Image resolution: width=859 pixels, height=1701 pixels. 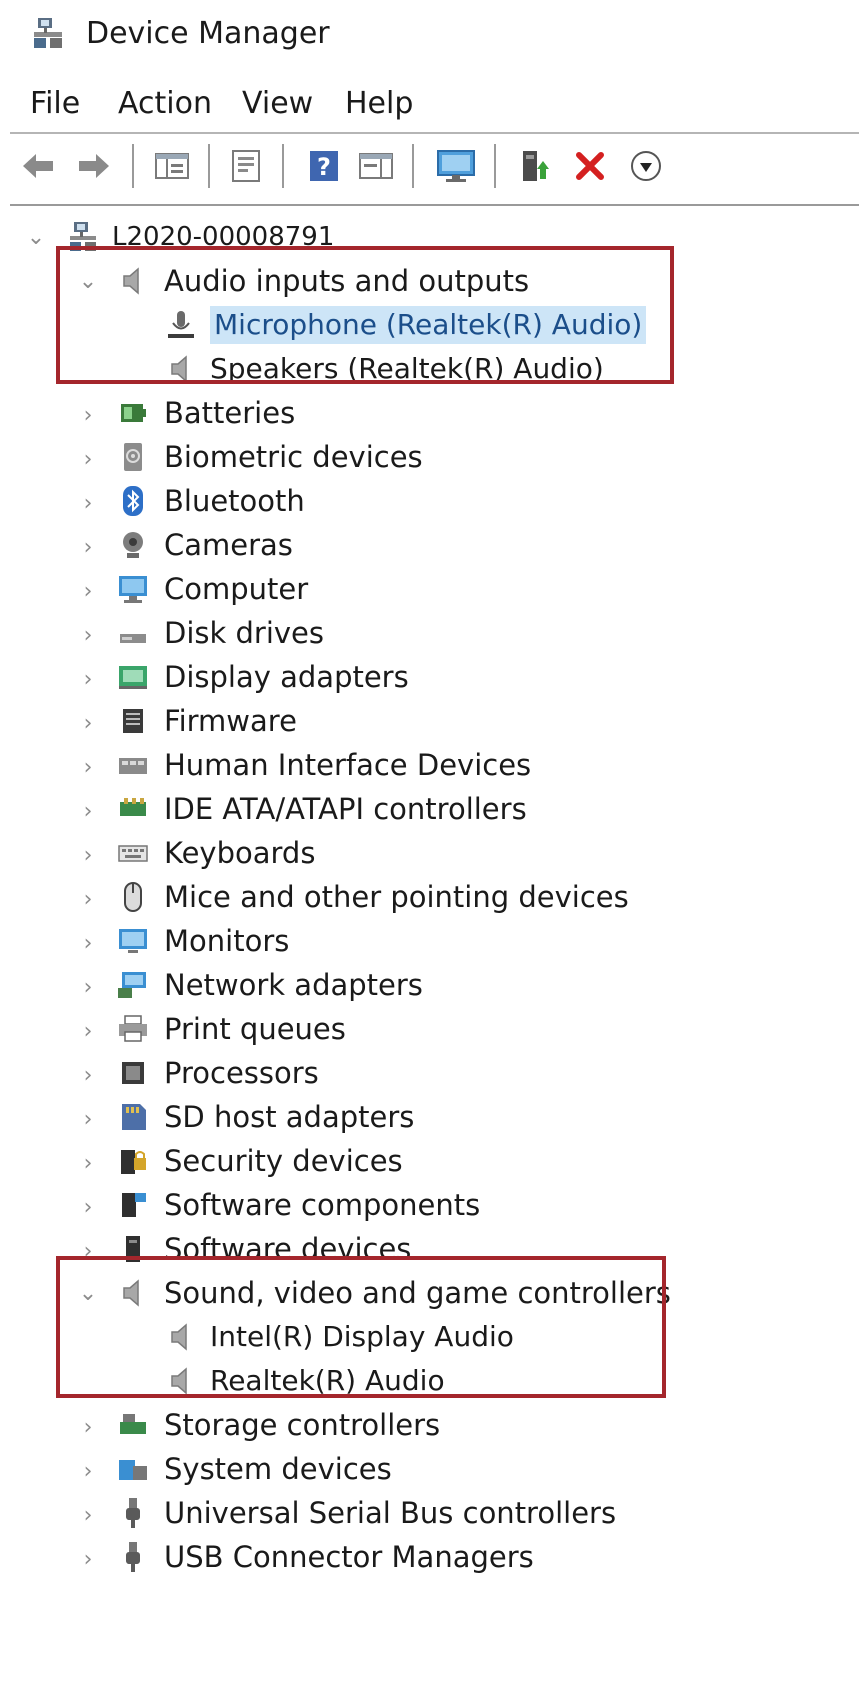 What do you see at coordinates (429, 1117) in the screenshot?
I see `tree-category: › SD host adapters` at bounding box center [429, 1117].